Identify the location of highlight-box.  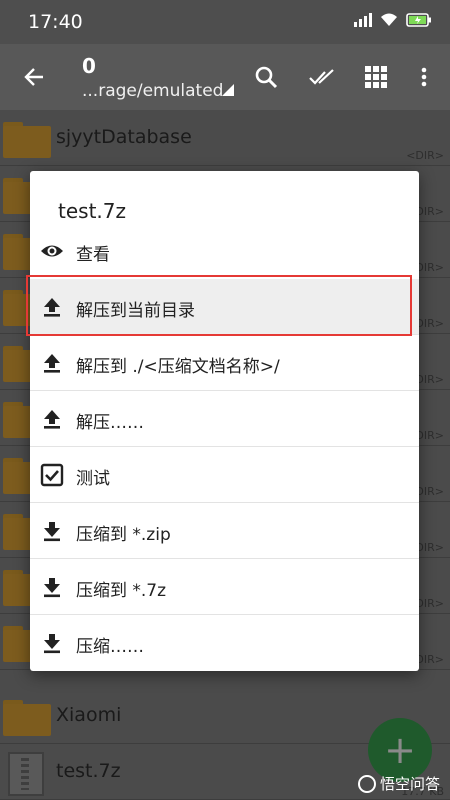
(219, 305).